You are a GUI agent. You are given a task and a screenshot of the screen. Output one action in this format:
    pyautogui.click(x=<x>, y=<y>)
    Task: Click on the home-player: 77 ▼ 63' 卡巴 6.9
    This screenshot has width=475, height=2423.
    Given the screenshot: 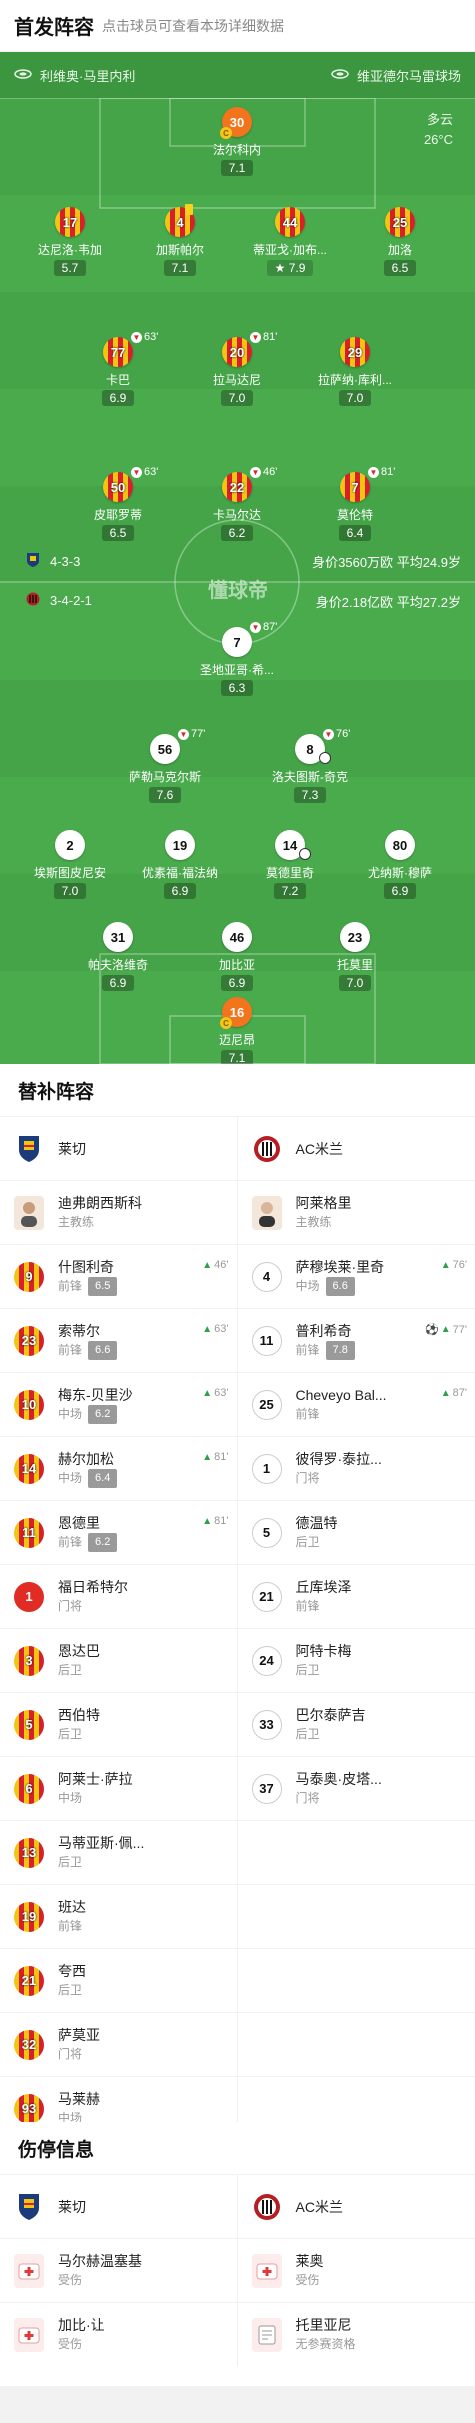 What is the action you would take?
    pyautogui.click(x=118, y=369)
    